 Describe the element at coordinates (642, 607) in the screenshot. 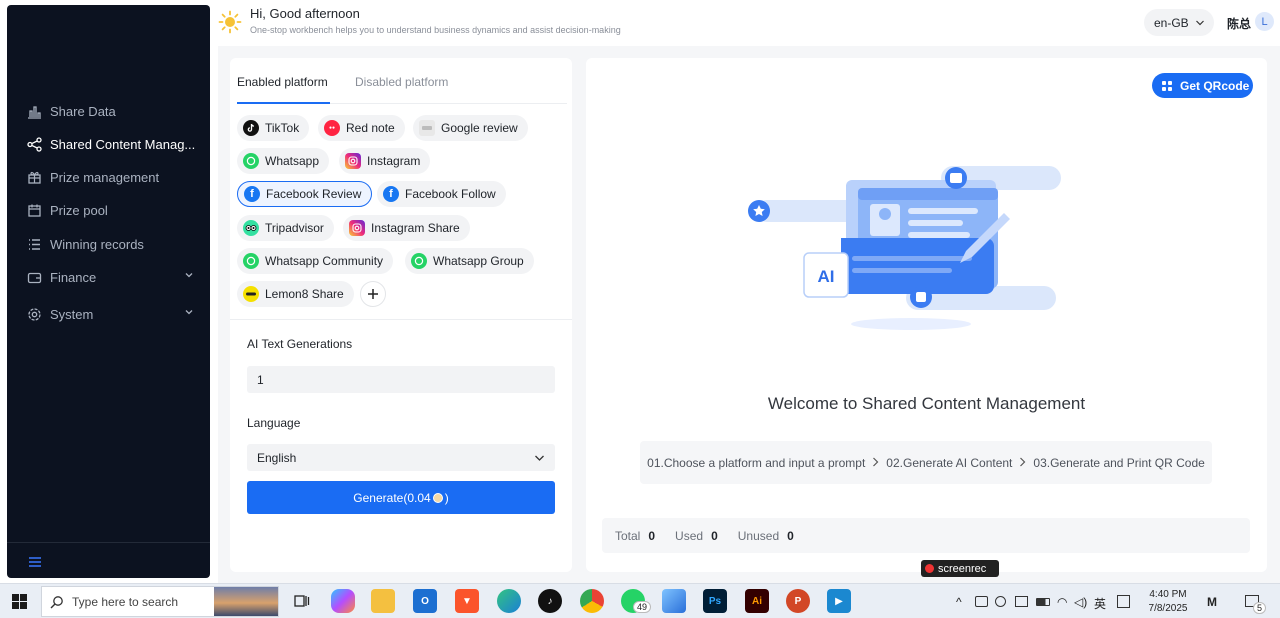

I see `whatsapp-badge: 49` at that location.